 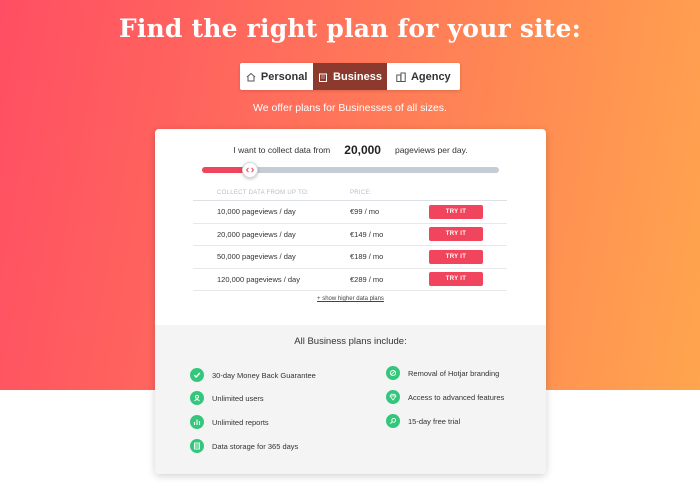 I want to click on feature-label: Unlimited reports, so click(x=240, y=422).